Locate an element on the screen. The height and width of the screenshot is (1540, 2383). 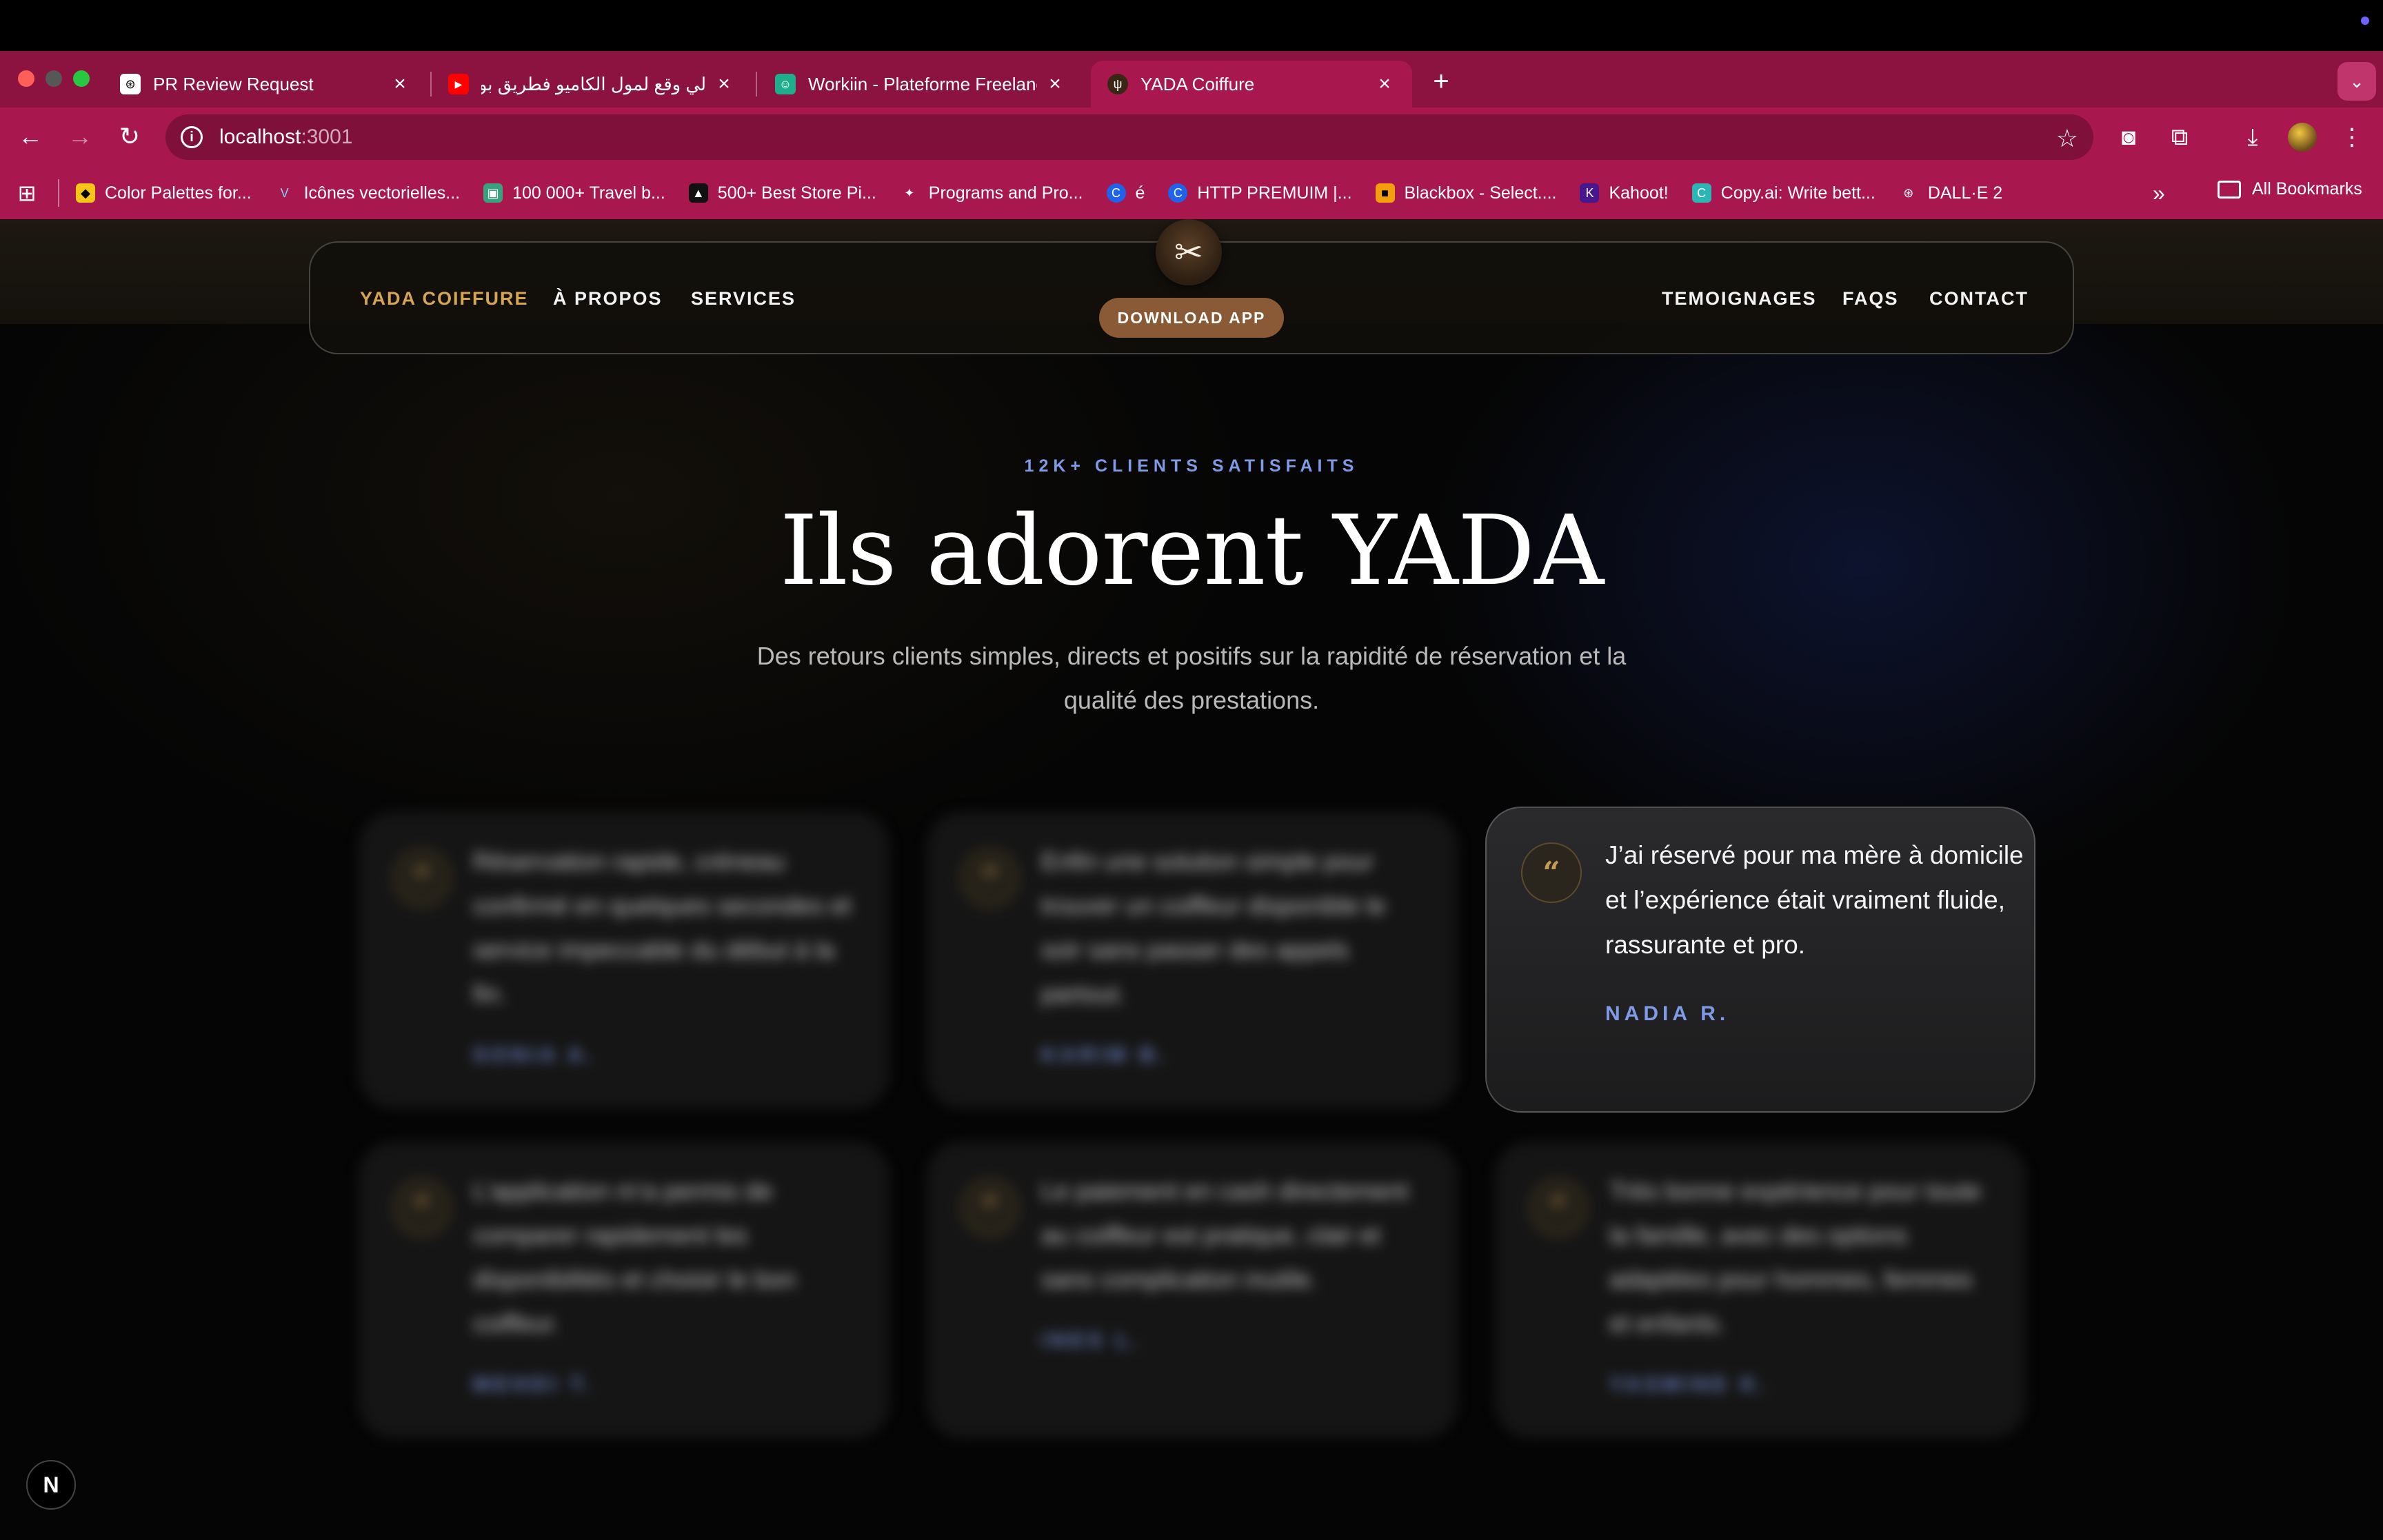
download-app-button: DOWNLOAD APP is located at coordinates (1191, 318).